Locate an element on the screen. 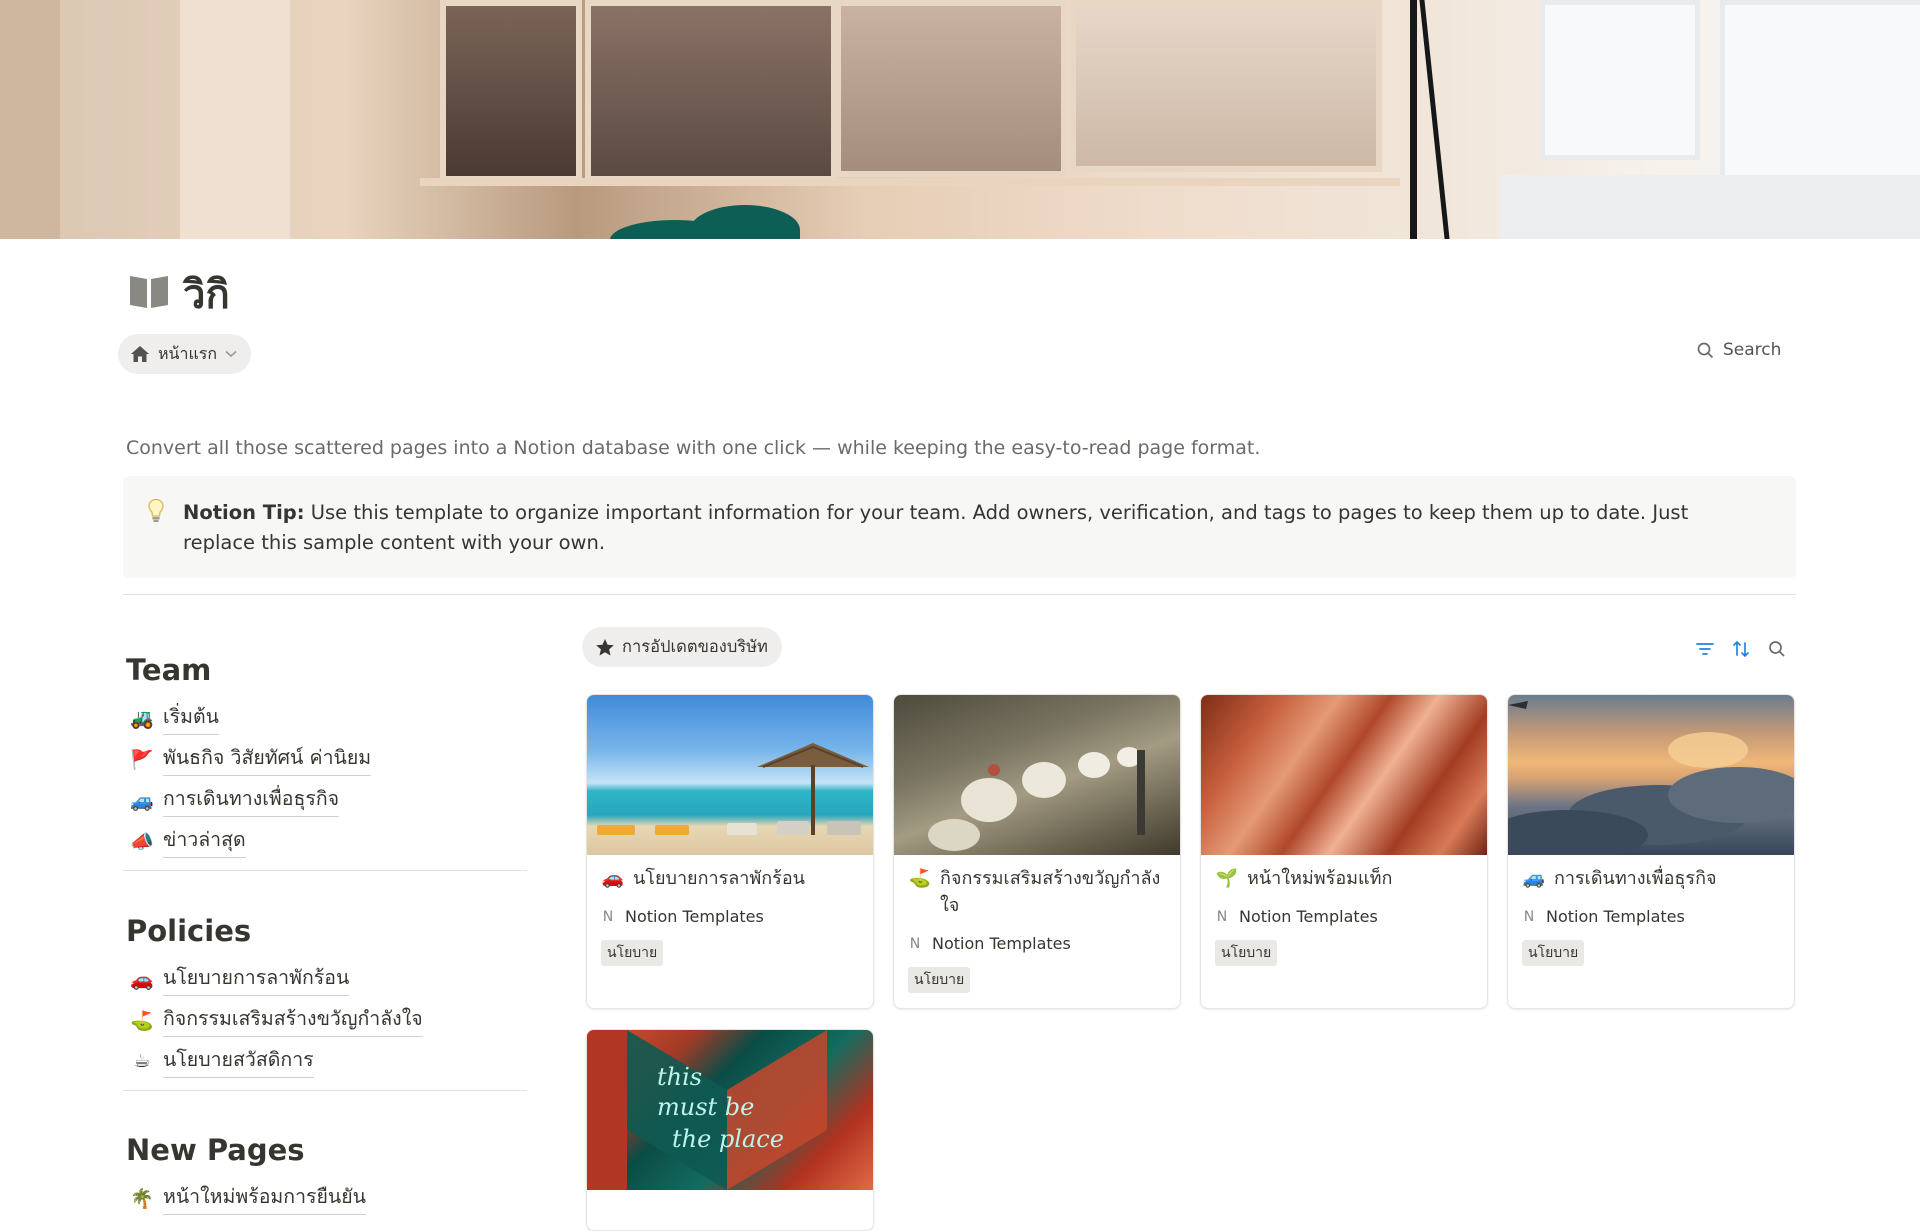 The image size is (1920, 1231). card-title-text: การเดินทางเพื่อธุรกิจ is located at coordinates (1635, 878).